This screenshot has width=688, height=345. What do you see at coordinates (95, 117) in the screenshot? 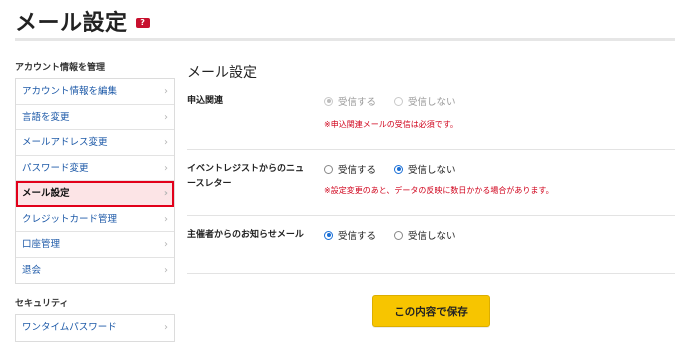
I see `sidebar-item-change-language: 言語を変更 ›` at bounding box center [95, 117].